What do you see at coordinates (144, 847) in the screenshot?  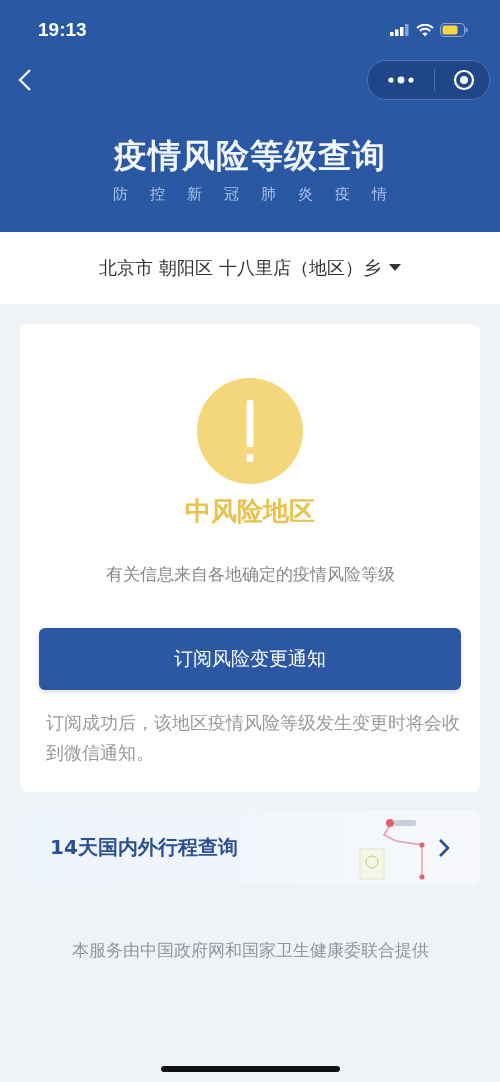 I see `trip-query-title: 14天国内外行程查询` at bounding box center [144, 847].